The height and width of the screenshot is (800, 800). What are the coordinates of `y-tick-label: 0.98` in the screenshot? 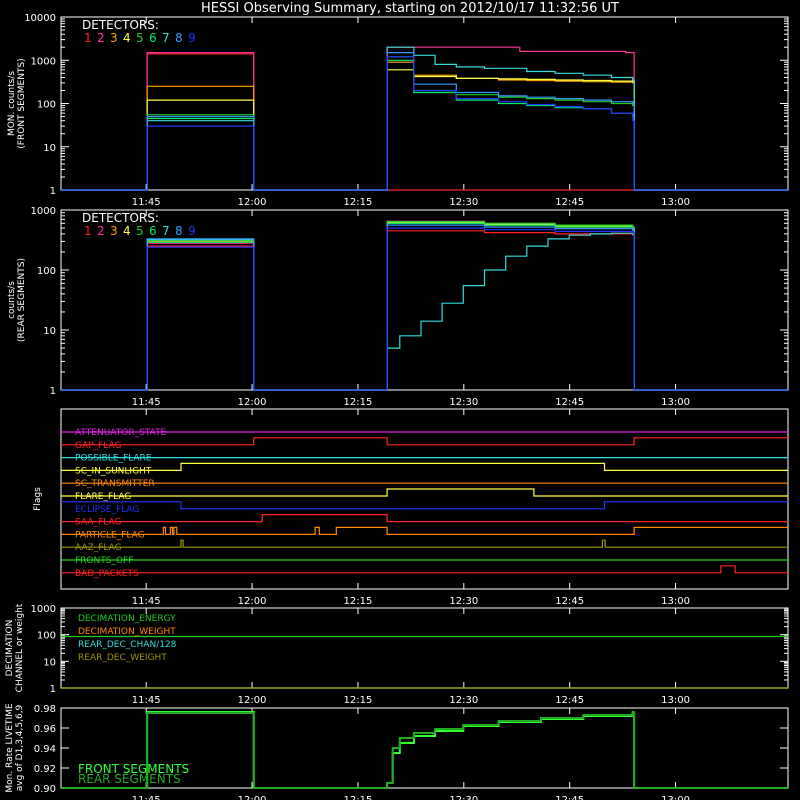 It's located at (45, 709).